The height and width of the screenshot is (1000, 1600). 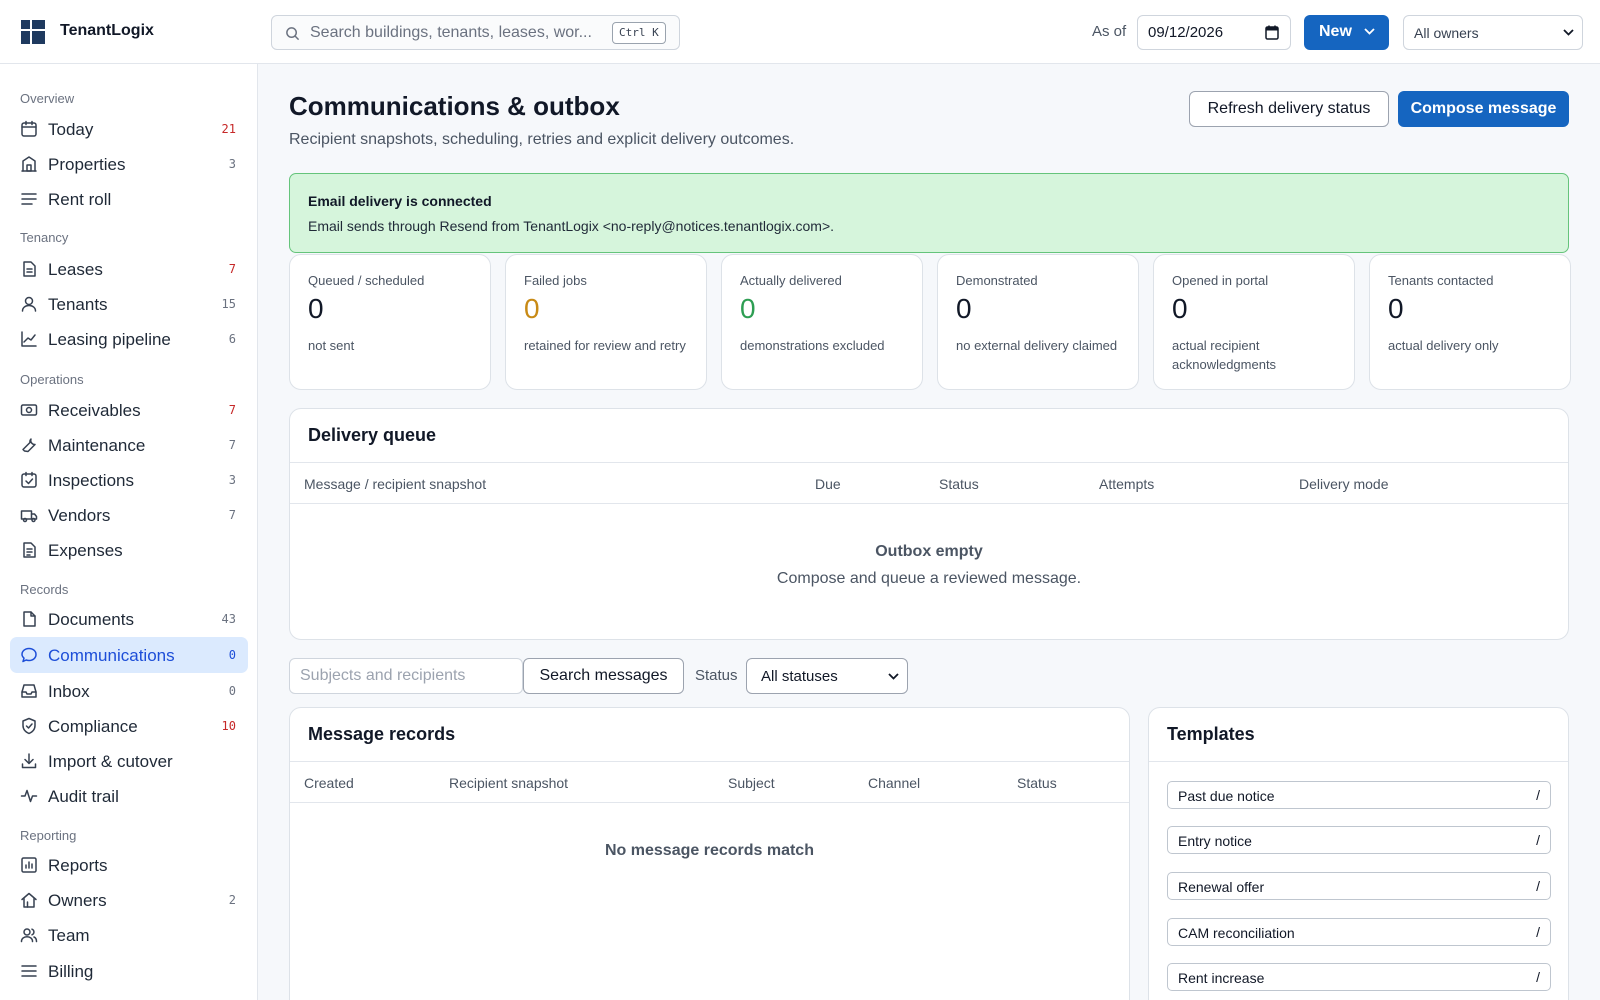 I want to click on sidebar-item-maintenance: Maintenance 7, so click(x=129, y=445).